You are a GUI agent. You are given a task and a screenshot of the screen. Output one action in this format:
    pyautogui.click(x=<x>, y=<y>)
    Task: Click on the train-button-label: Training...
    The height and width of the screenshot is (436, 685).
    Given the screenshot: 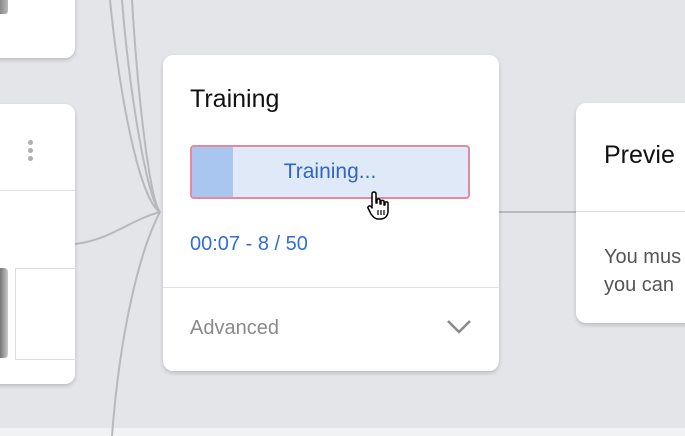 What is the action you would take?
    pyautogui.click(x=330, y=171)
    